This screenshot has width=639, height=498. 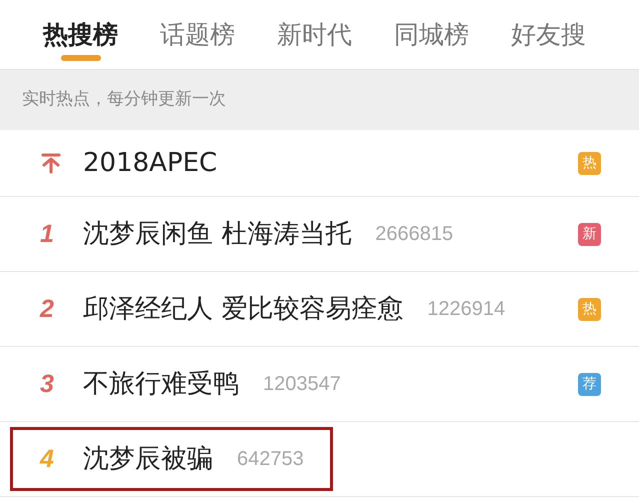 I want to click on tab: 好友搜, so click(x=548, y=34).